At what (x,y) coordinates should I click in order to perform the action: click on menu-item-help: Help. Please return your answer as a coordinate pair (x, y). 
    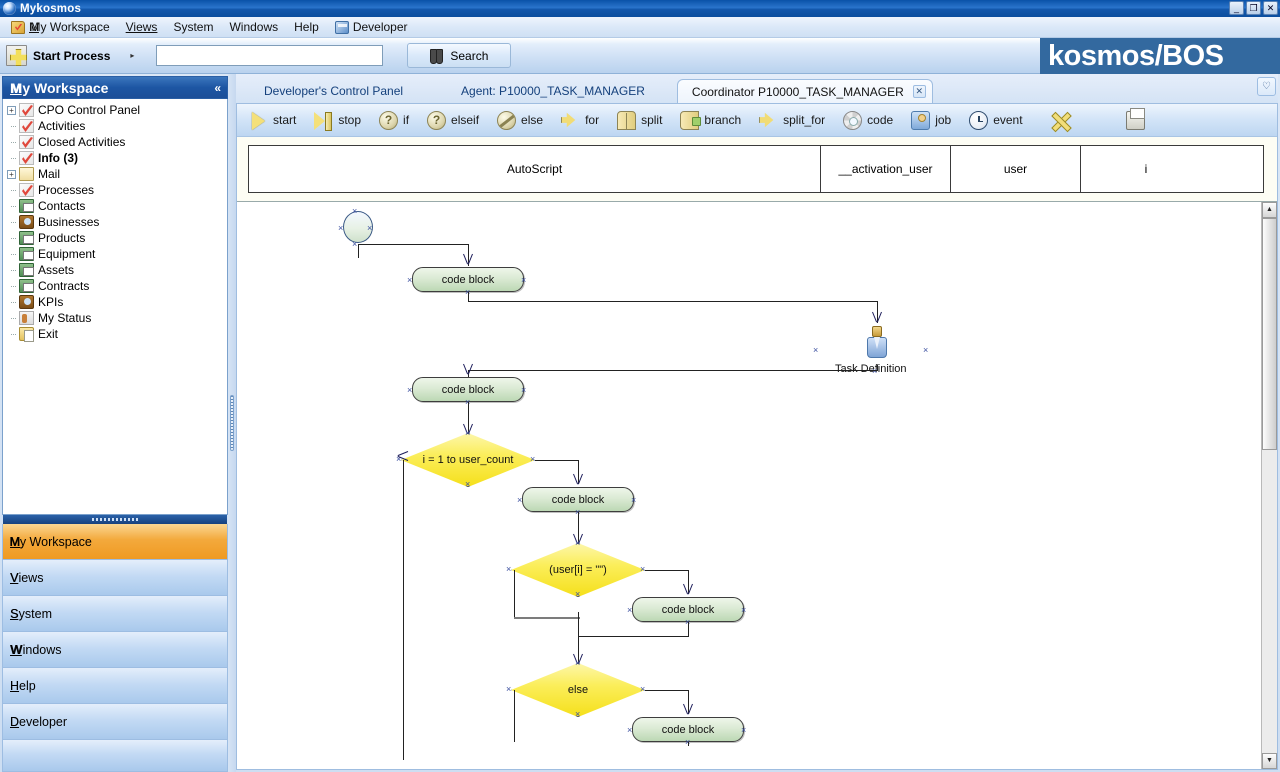
    Looking at the image, I should click on (306, 27).